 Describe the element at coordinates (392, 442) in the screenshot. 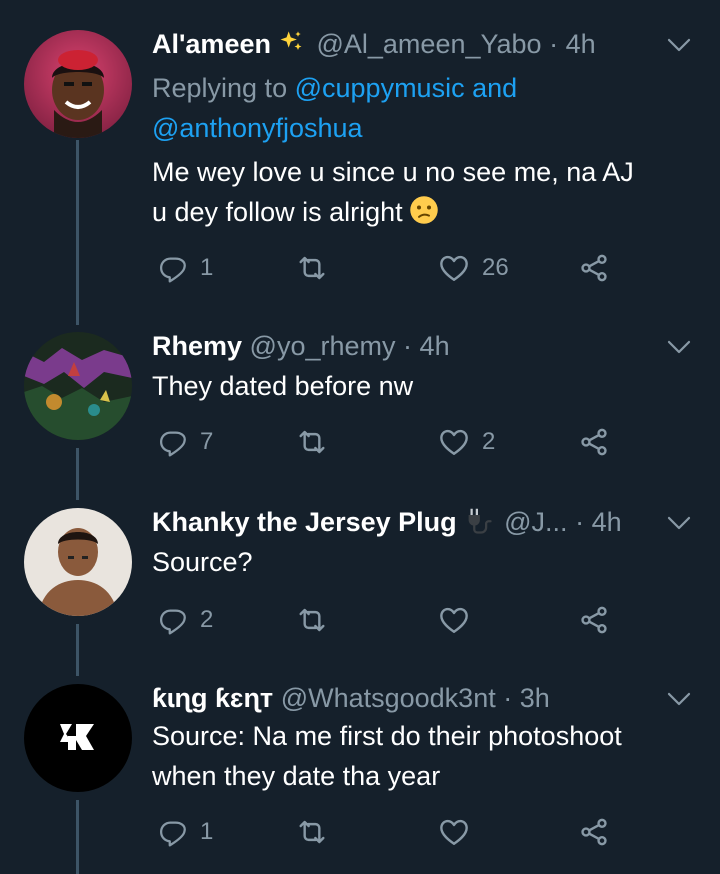

I see `action-bar: 7 2` at that location.